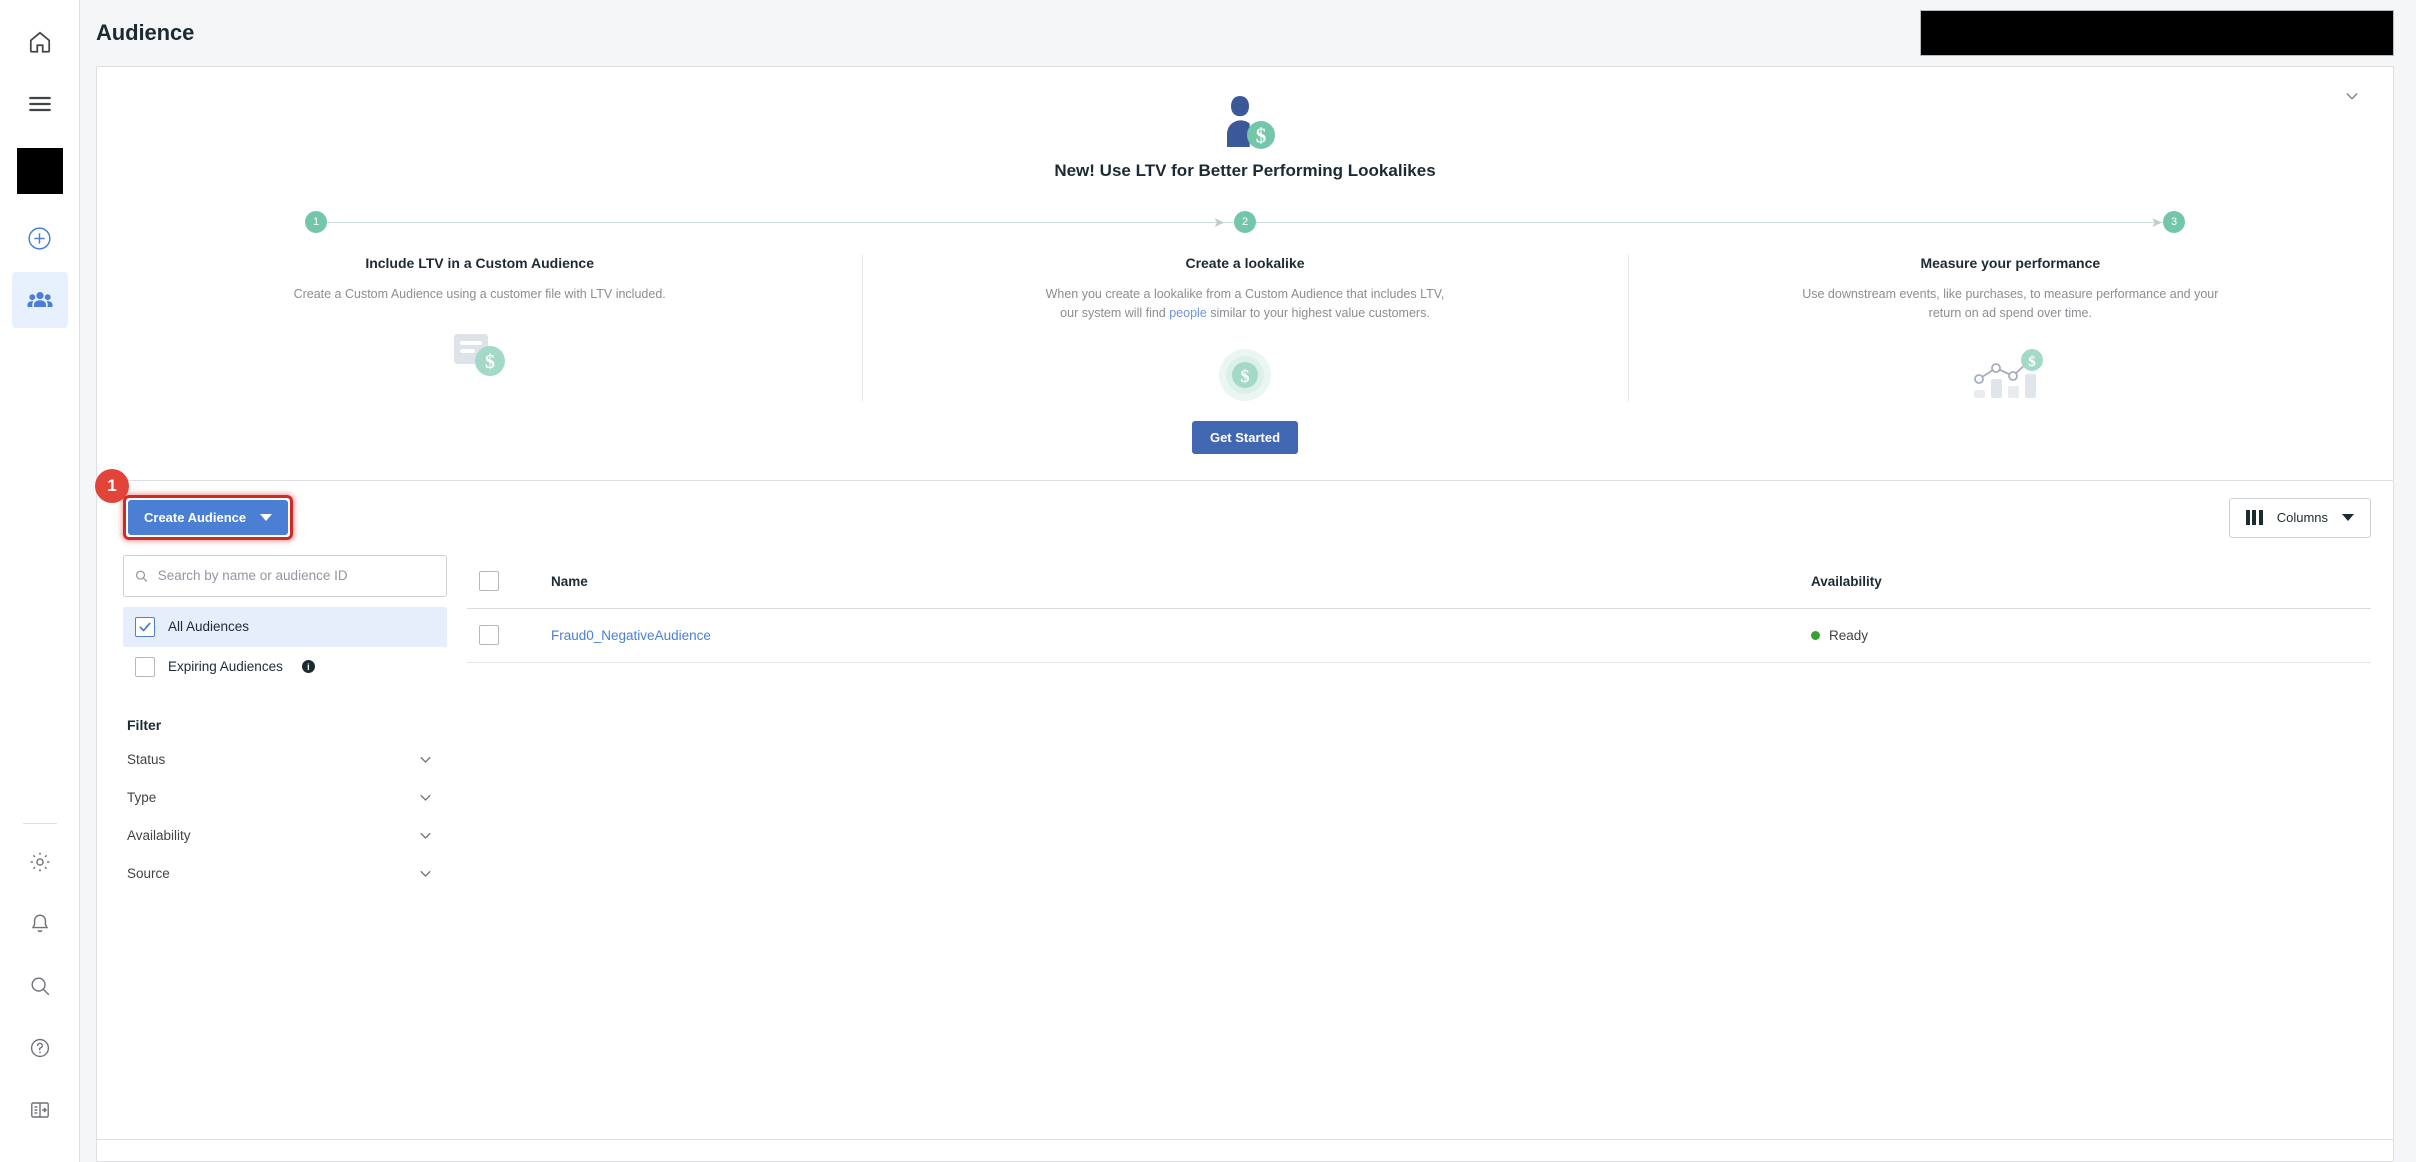 Image resolution: width=2416 pixels, height=1162 pixels. What do you see at coordinates (285, 626) in the screenshot?
I see `filter-option-all-audiences: All Audiences` at bounding box center [285, 626].